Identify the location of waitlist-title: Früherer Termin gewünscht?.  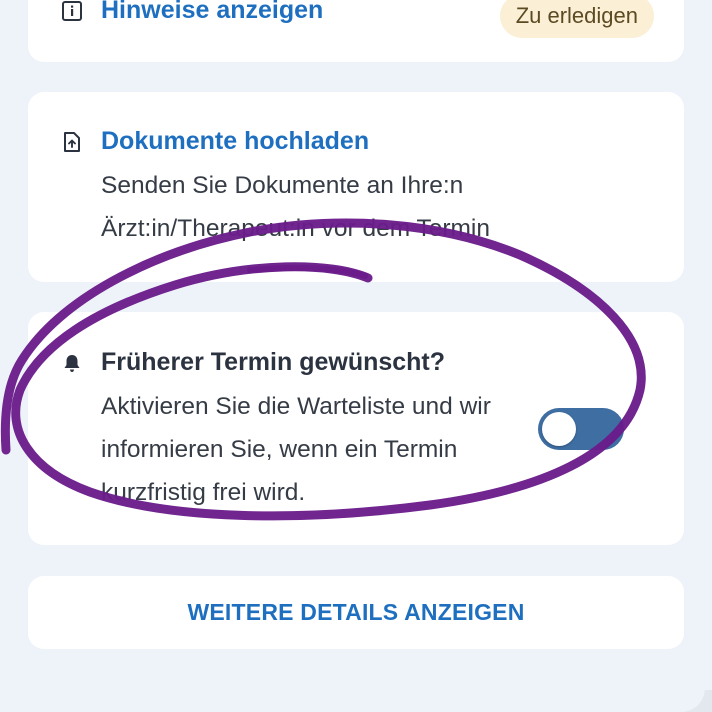
(273, 362).